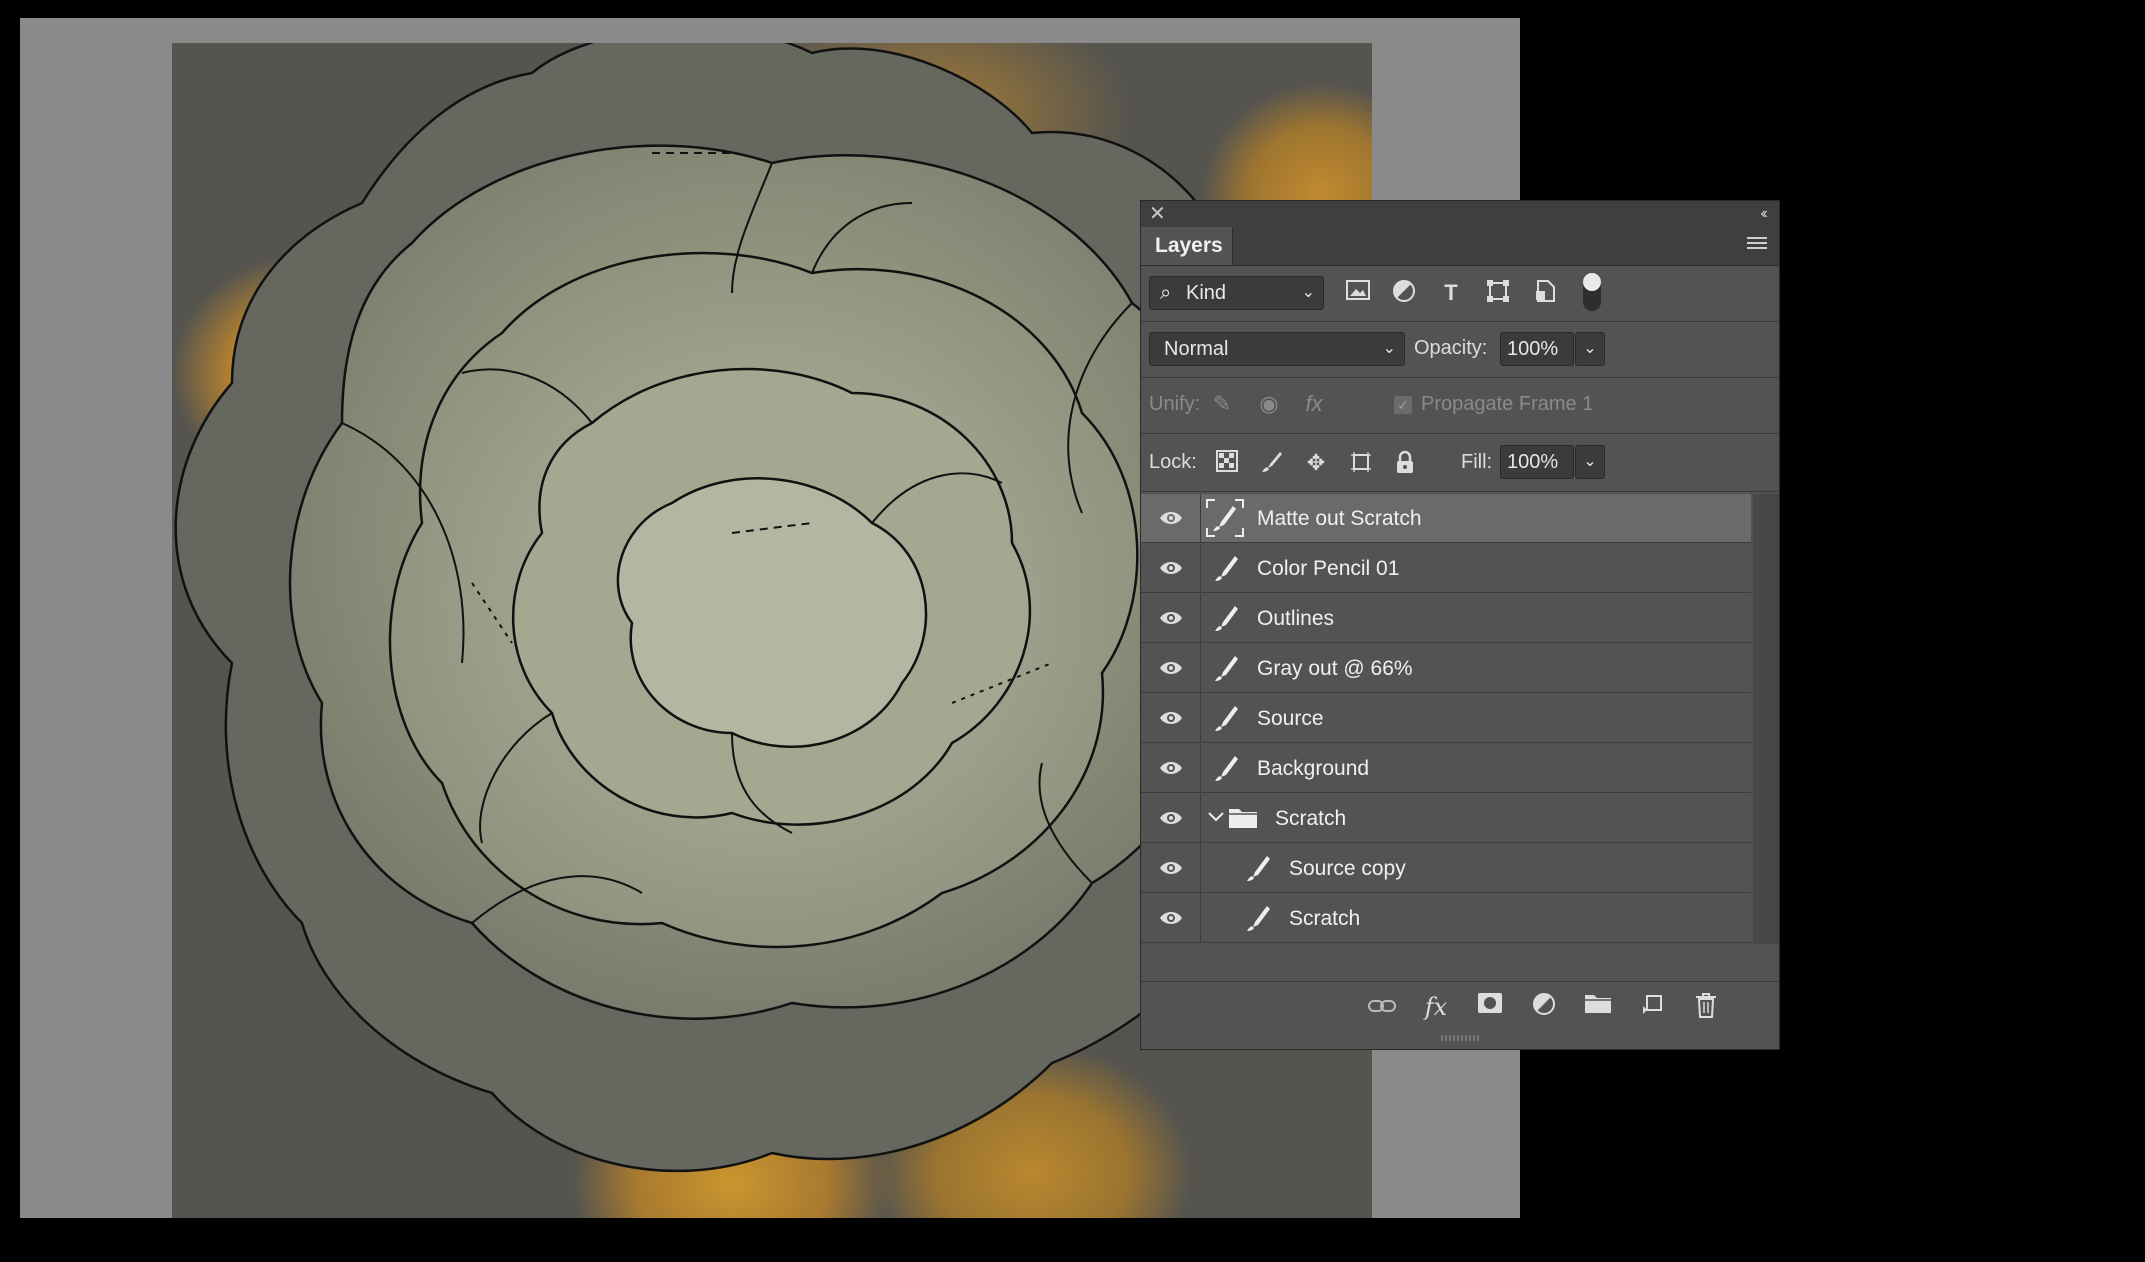 Image resolution: width=2145 pixels, height=1262 pixels. What do you see at coordinates (1446, 768) in the screenshot?
I see `layer-row: Background` at bounding box center [1446, 768].